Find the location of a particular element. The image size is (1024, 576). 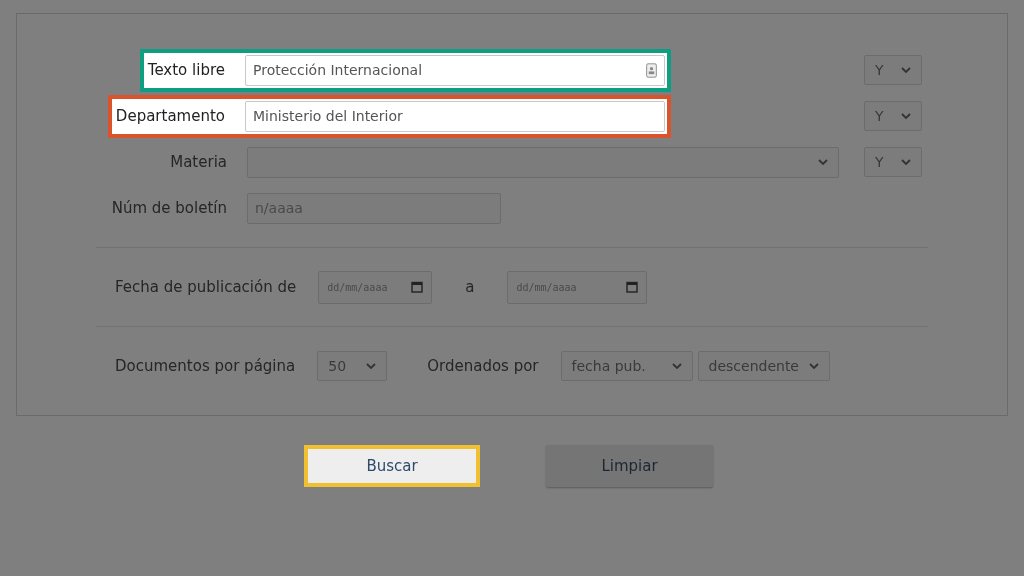

clear-button: Limpiar is located at coordinates (629, 466).